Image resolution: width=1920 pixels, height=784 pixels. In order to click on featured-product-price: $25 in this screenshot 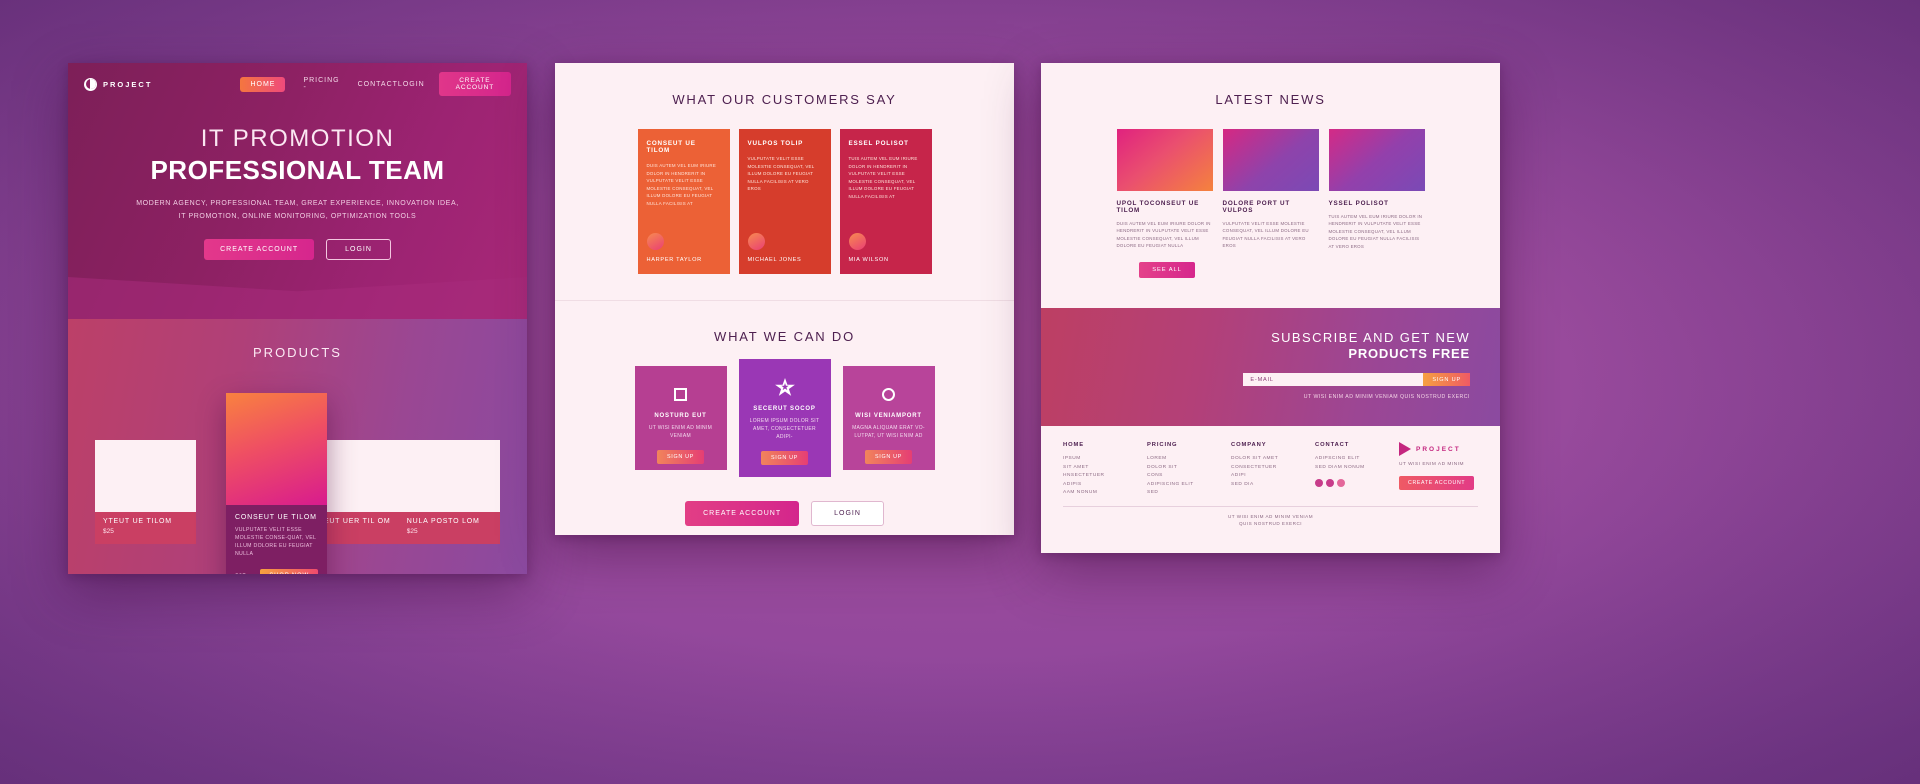, I will do `click(240, 574)`.